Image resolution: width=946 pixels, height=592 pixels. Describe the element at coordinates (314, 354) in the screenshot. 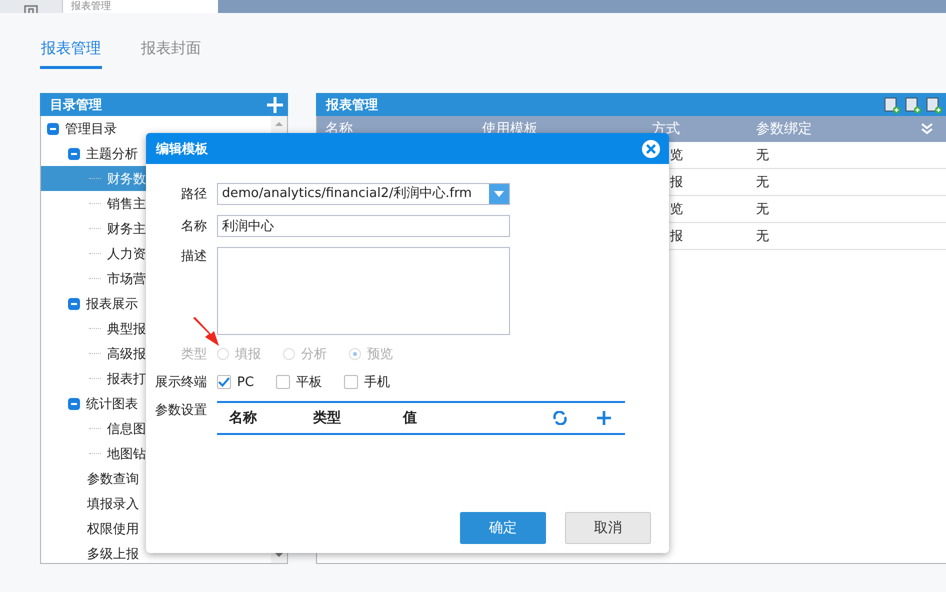

I see `option-label: 分析` at that location.